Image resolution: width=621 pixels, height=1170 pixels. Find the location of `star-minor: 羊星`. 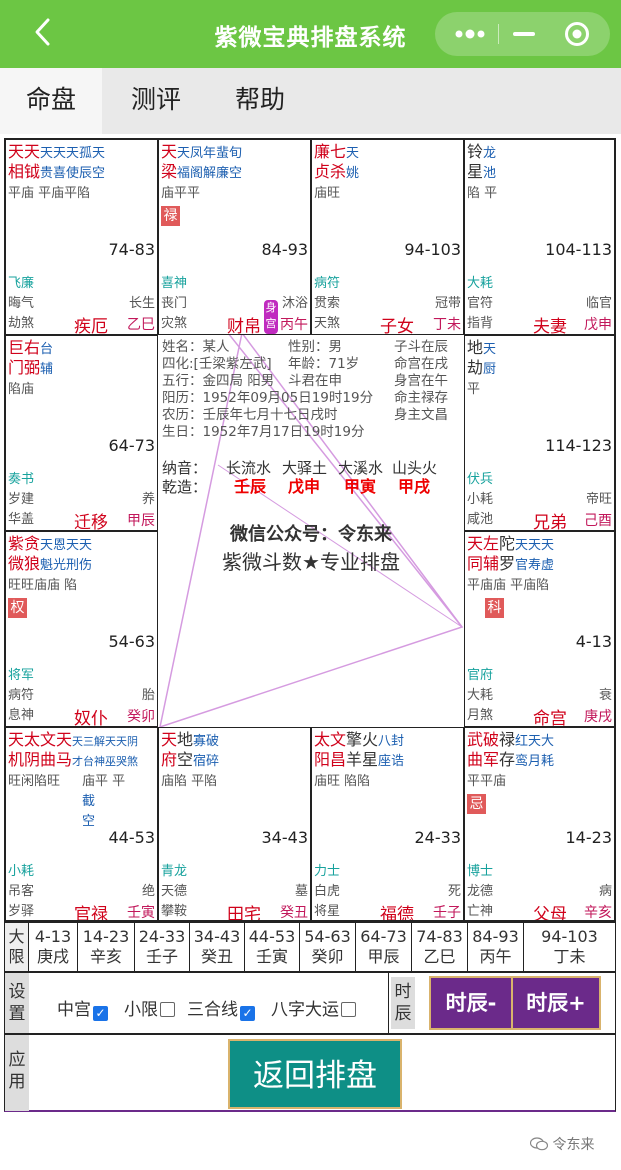

star-minor: 羊星 is located at coordinates (362, 759).